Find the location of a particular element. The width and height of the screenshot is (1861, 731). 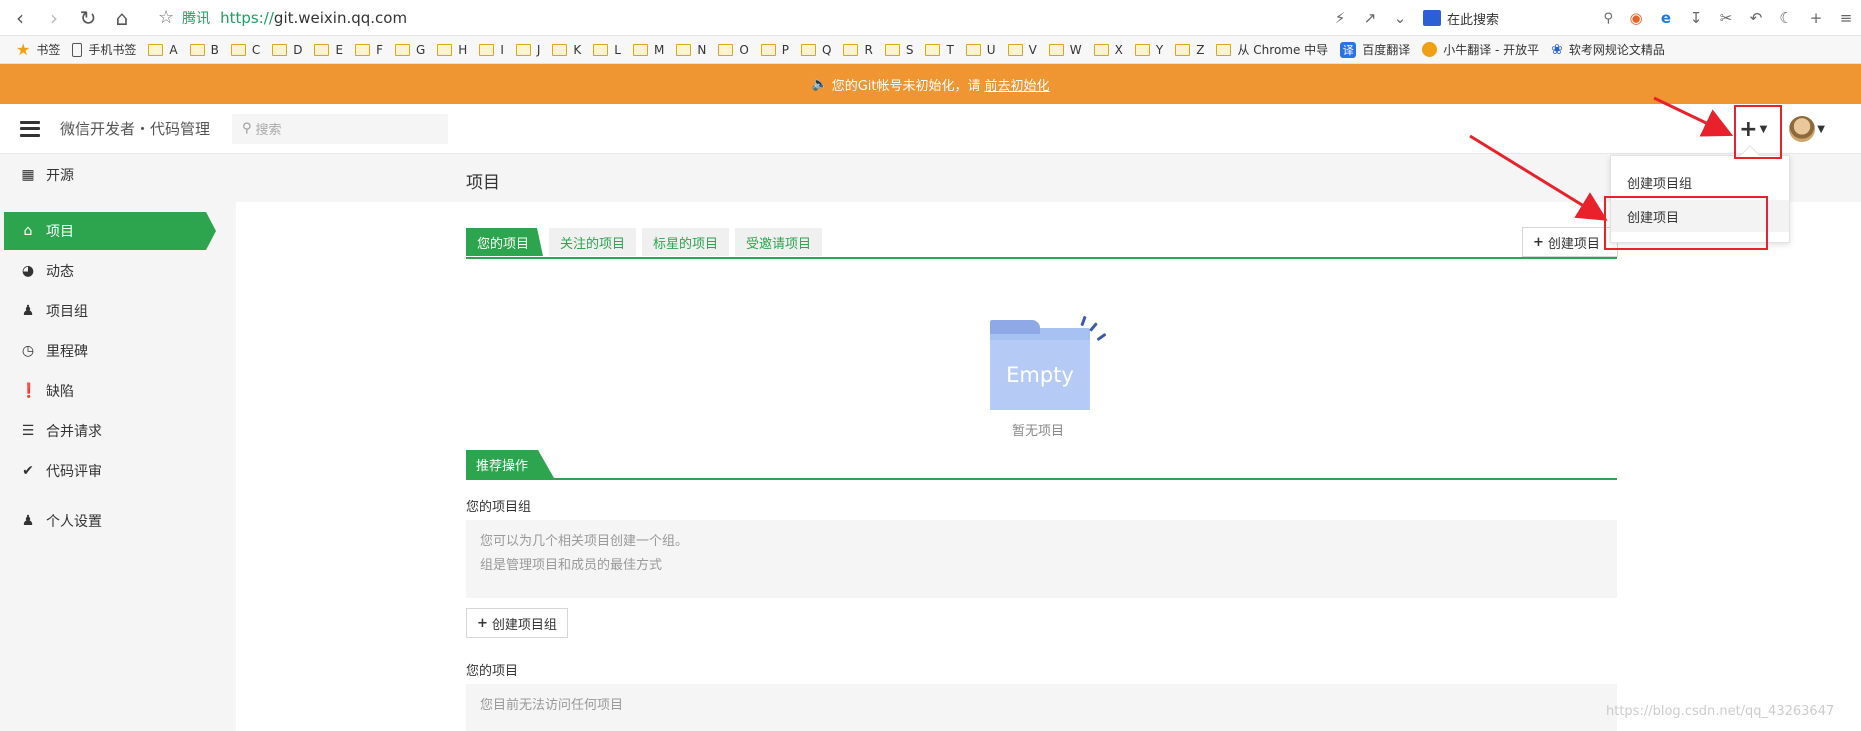

phone-icon is located at coordinates (77, 49).